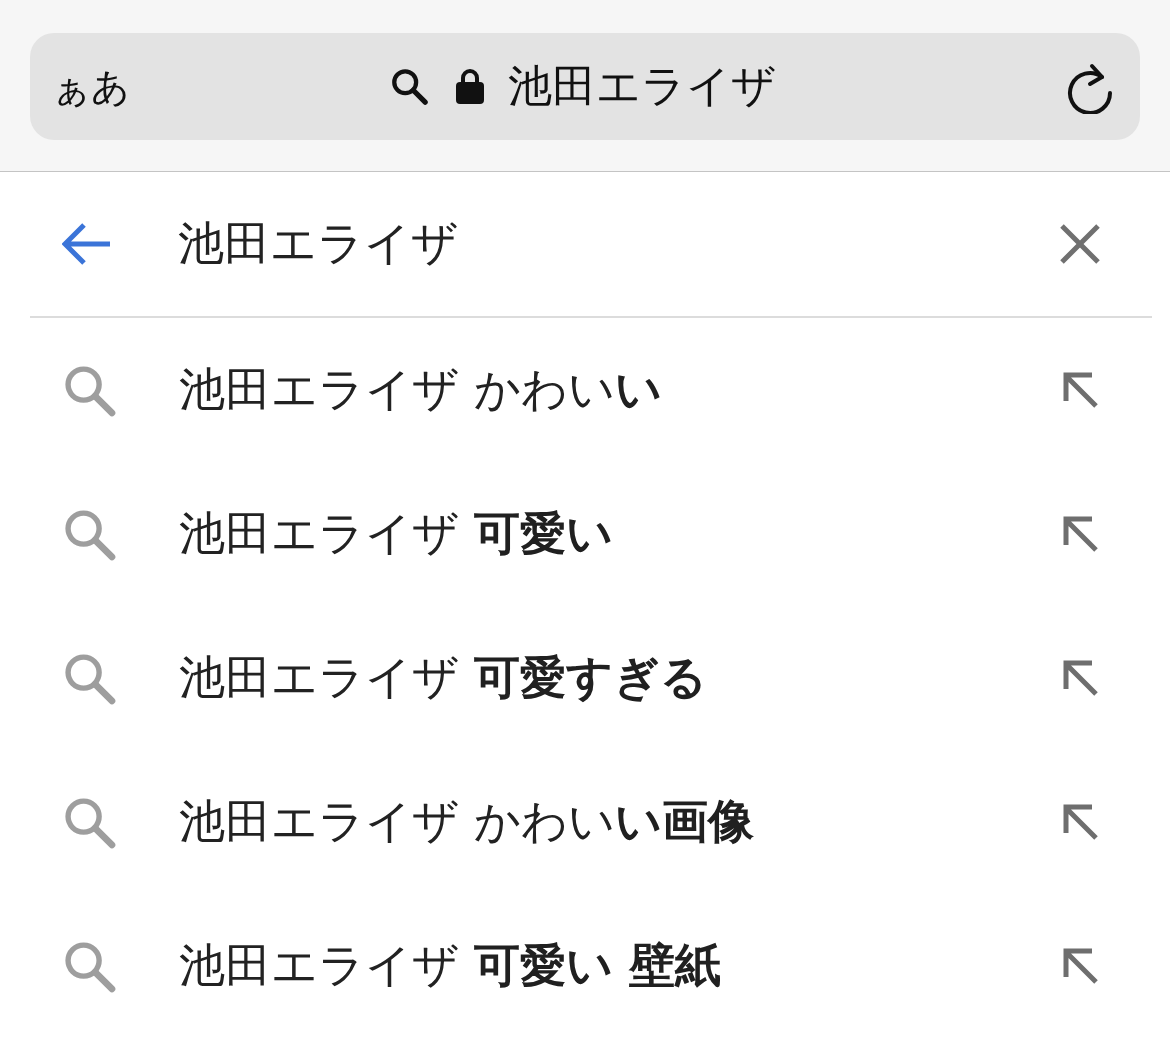 The image size is (1170, 1052). Describe the element at coordinates (609, 244) in the screenshot. I see `search-field: 池田エライザ` at that location.